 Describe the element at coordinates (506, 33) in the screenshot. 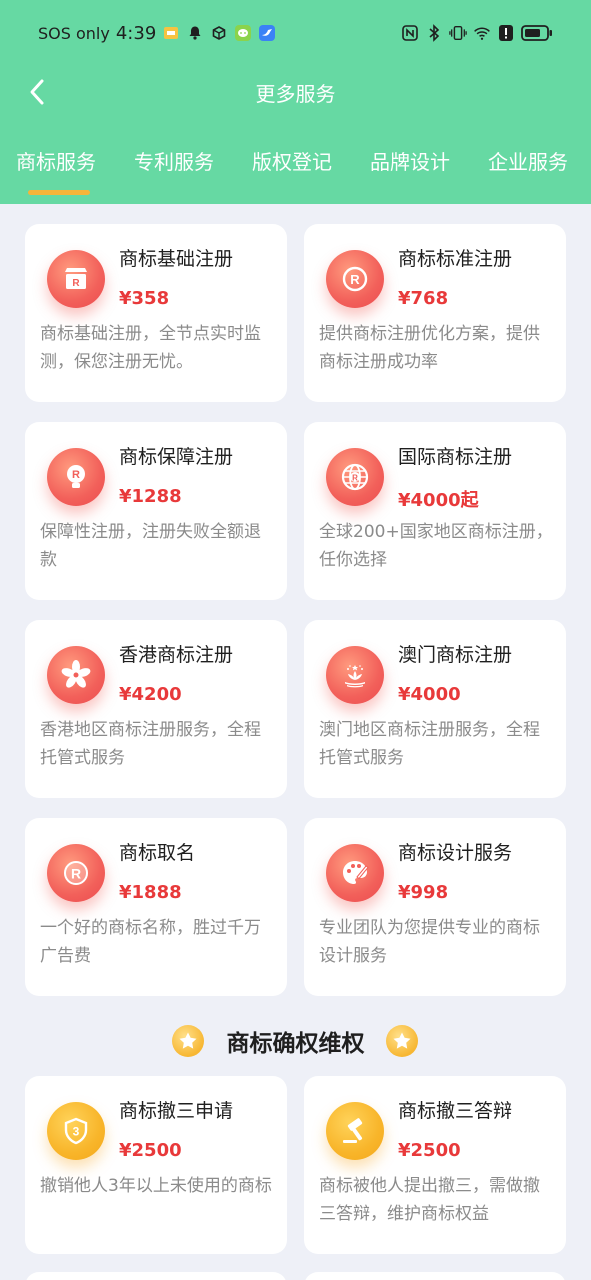

I see `alert-icon` at that location.